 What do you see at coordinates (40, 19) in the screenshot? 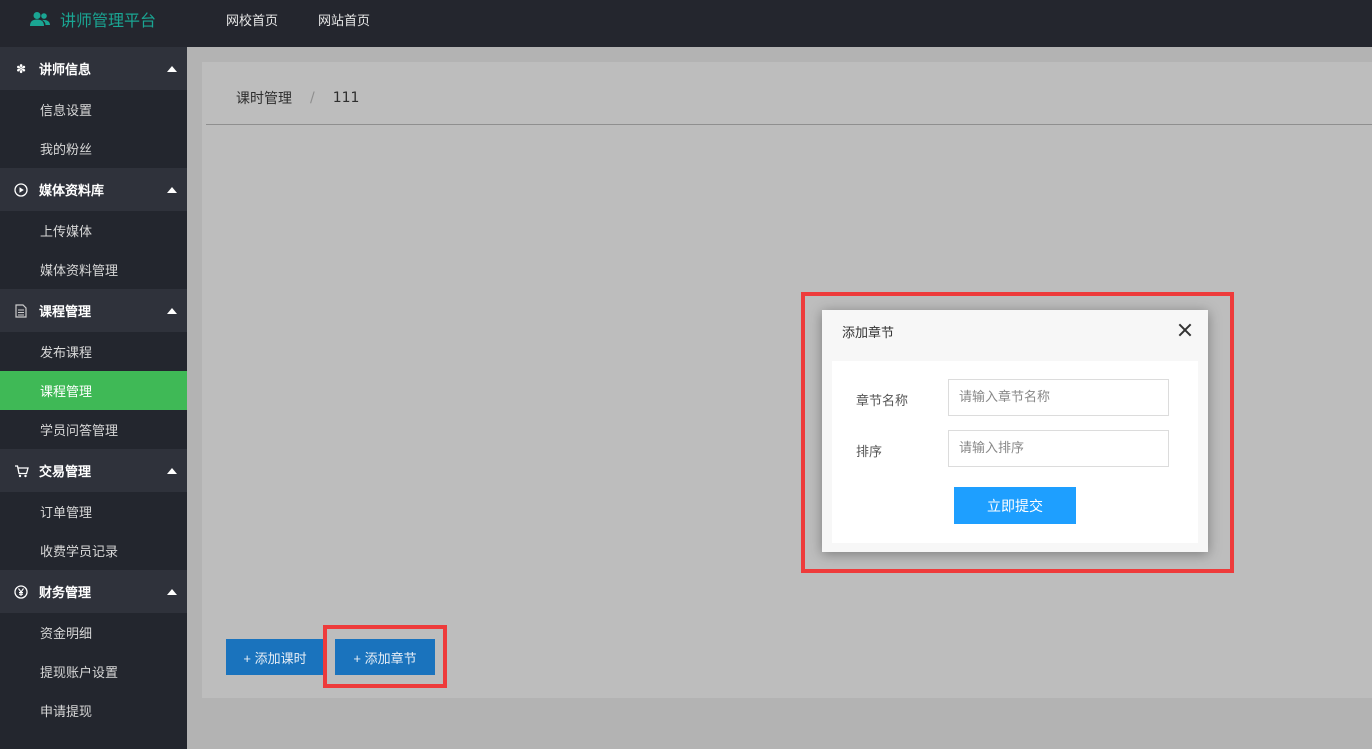
I see `users-icon` at bounding box center [40, 19].